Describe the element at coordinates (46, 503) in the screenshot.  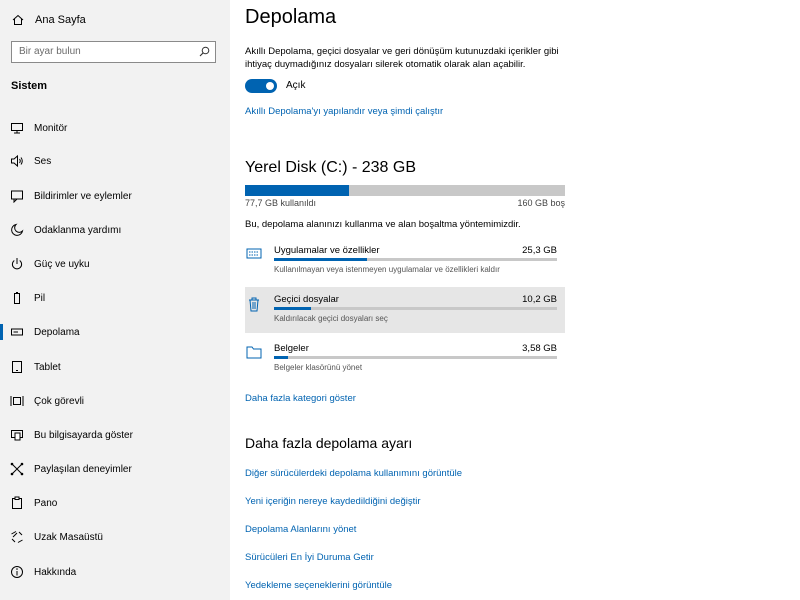
I see `sidebar-item-label: Pano` at that location.